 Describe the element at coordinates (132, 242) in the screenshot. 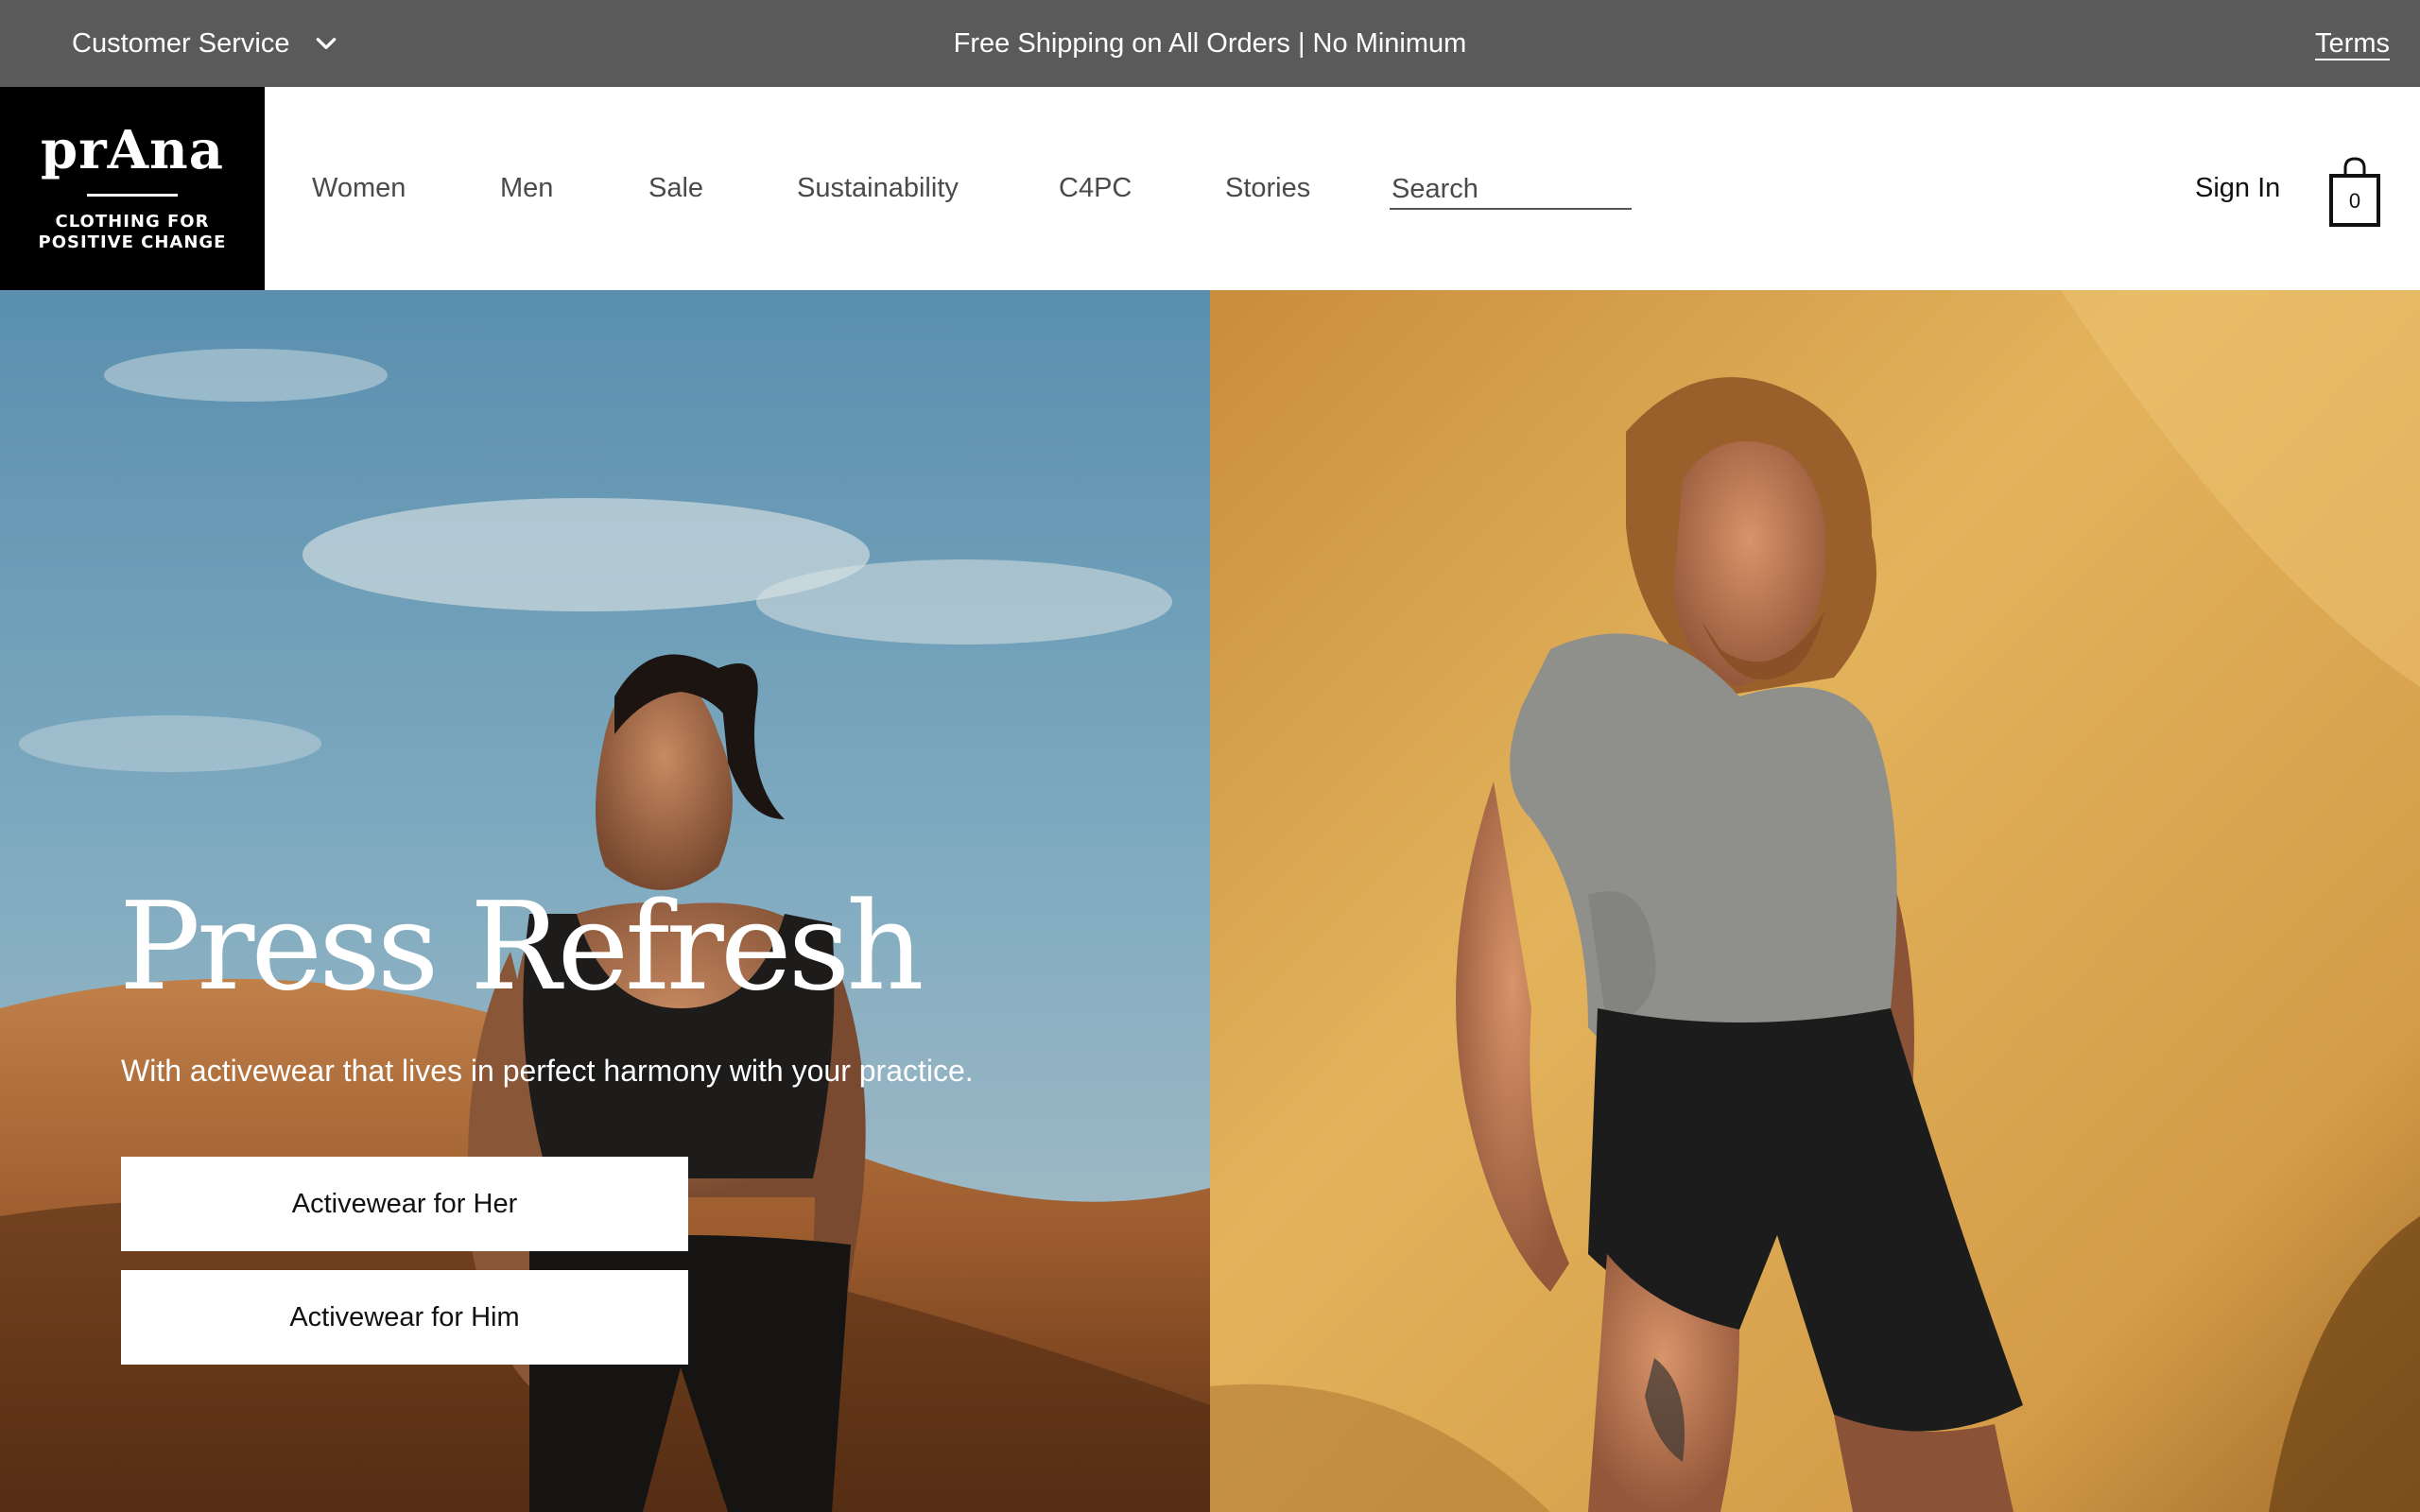

I see `logo-tagline-line2: POSITIVE CHANGE` at that location.